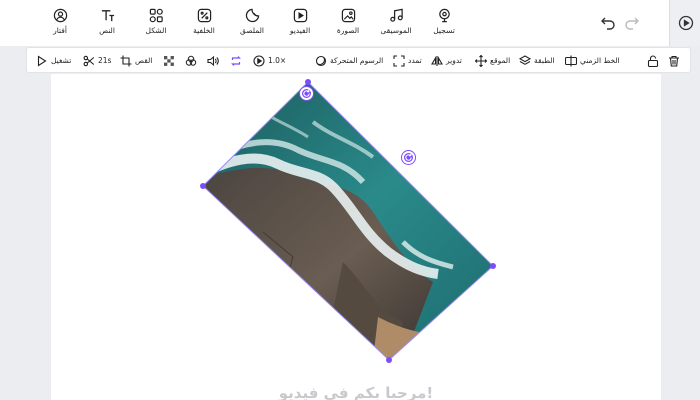 The width and height of the screenshot is (700, 400). What do you see at coordinates (350, 23) in the screenshot?
I see `top-toolbar: أفتار النص الشكل الخلفية الملصق الفيديو` at bounding box center [350, 23].